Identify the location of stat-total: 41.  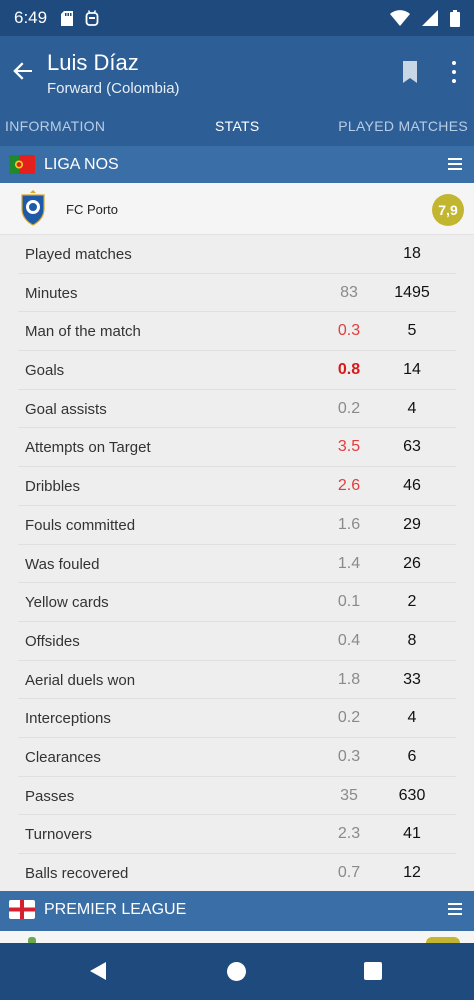
(412, 834).